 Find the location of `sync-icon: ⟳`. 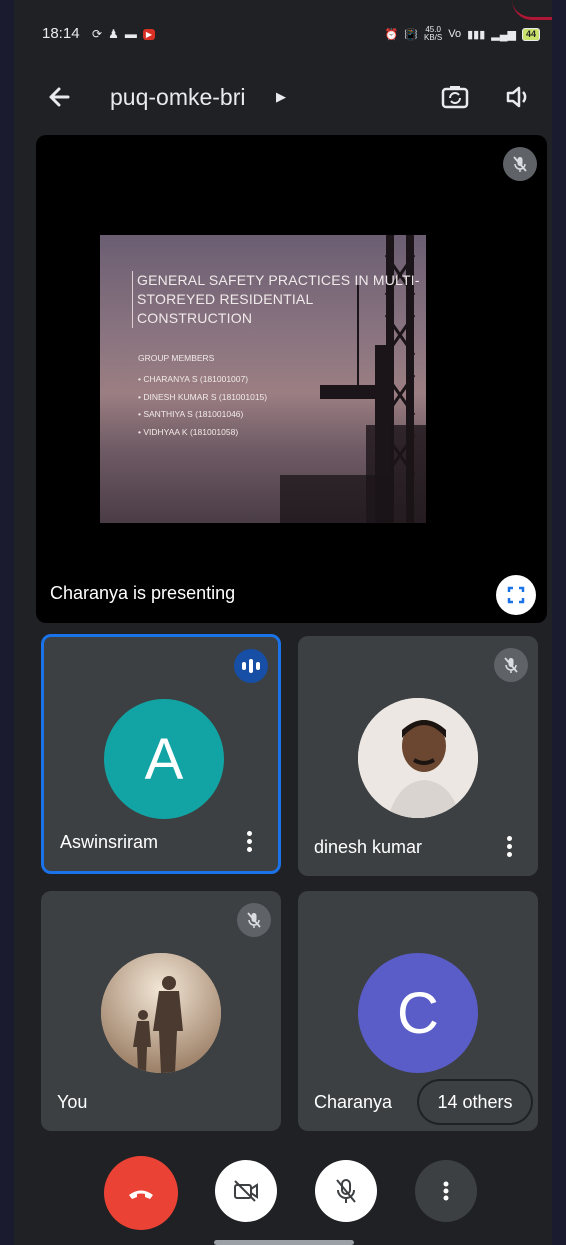

sync-icon: ⟳ is located at coordinates (97, 34).